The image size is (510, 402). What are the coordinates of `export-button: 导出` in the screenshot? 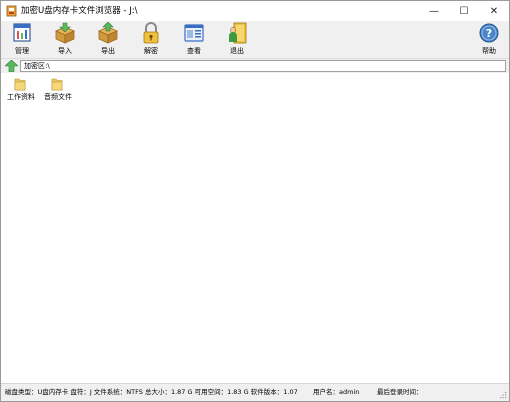 It's located at (108, 40).